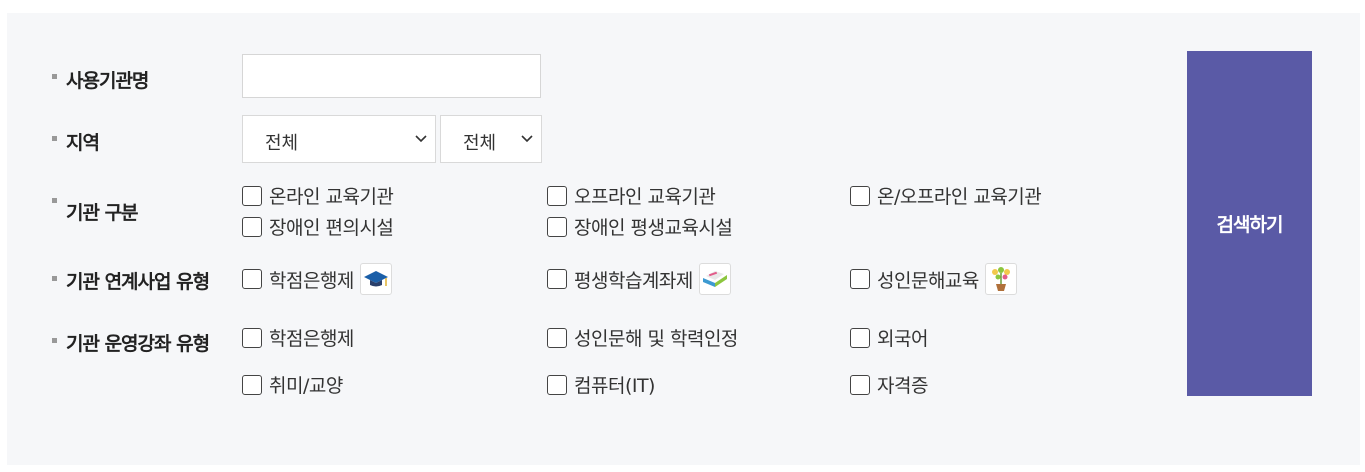 Image resolution: width=1365 pixels, height=472 pixels. I want to click on flower-pot-icon, so click(1000, 279).